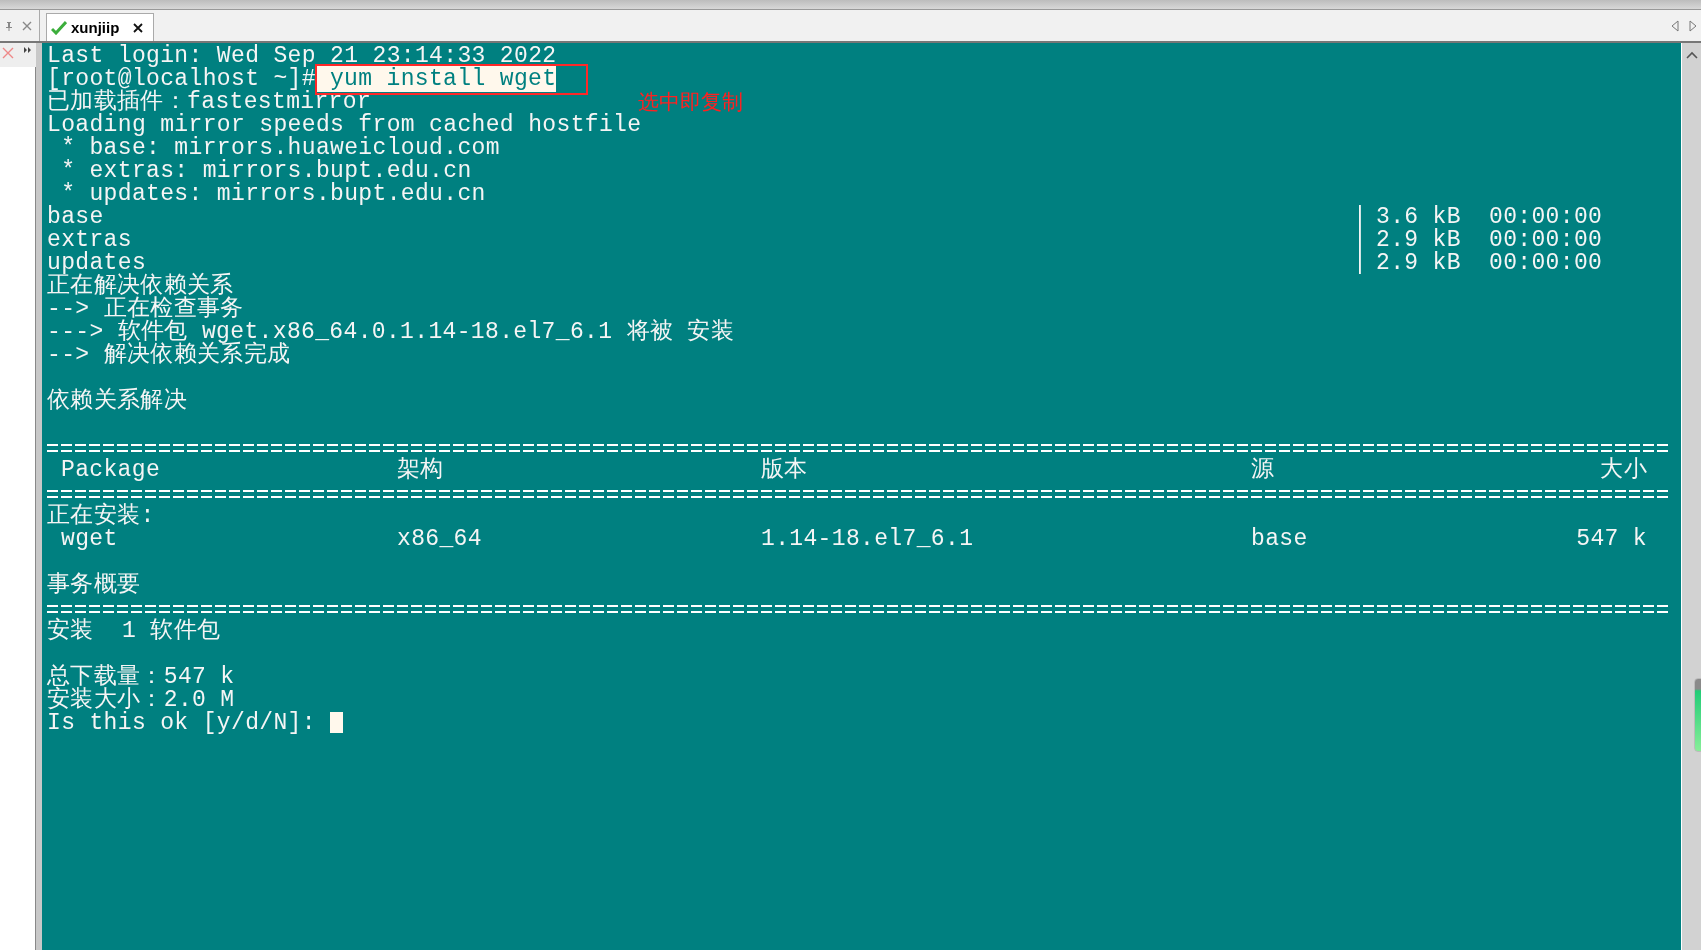  I want to click on scroll-left-icon, so click(1675, 25).